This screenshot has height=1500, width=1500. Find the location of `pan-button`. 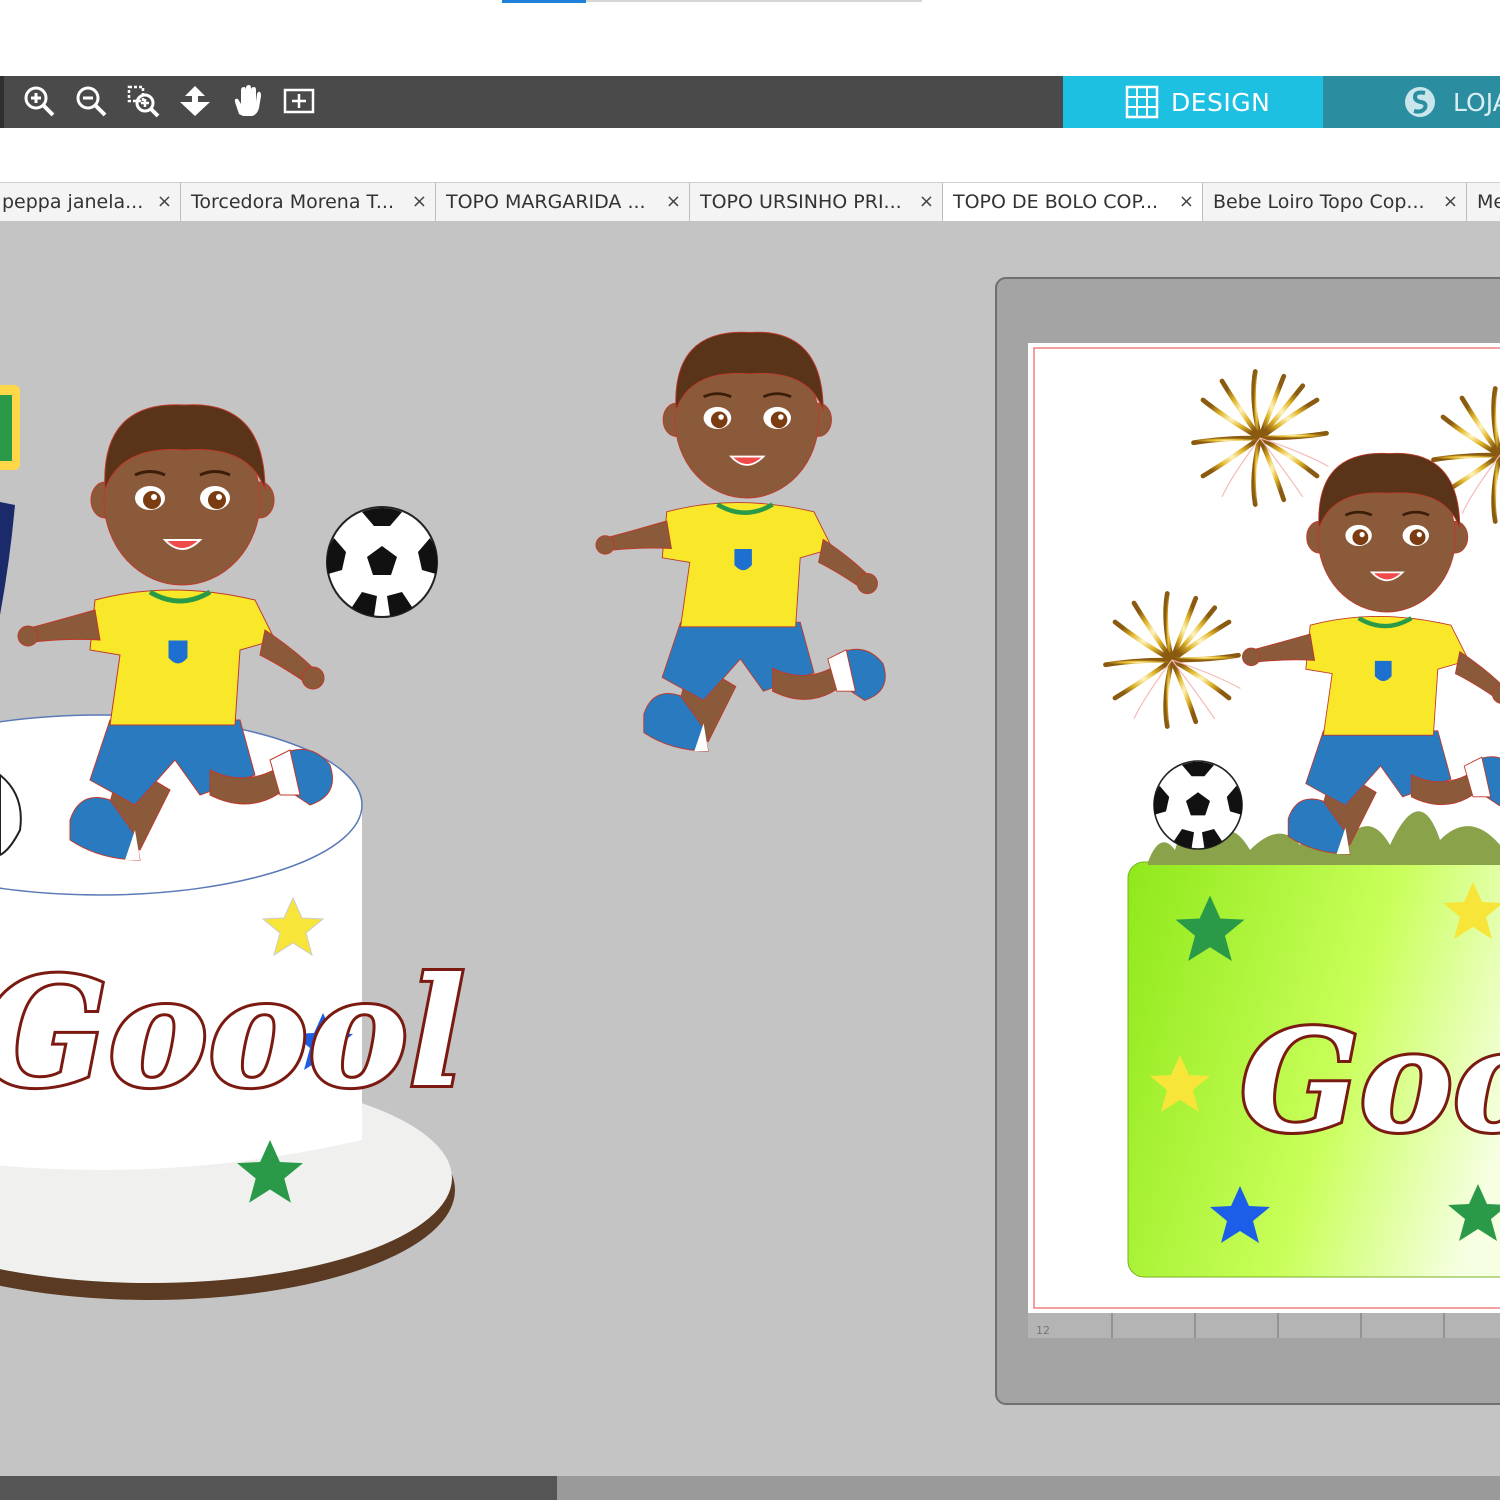

pan-button is located at coordinates (246, 102).